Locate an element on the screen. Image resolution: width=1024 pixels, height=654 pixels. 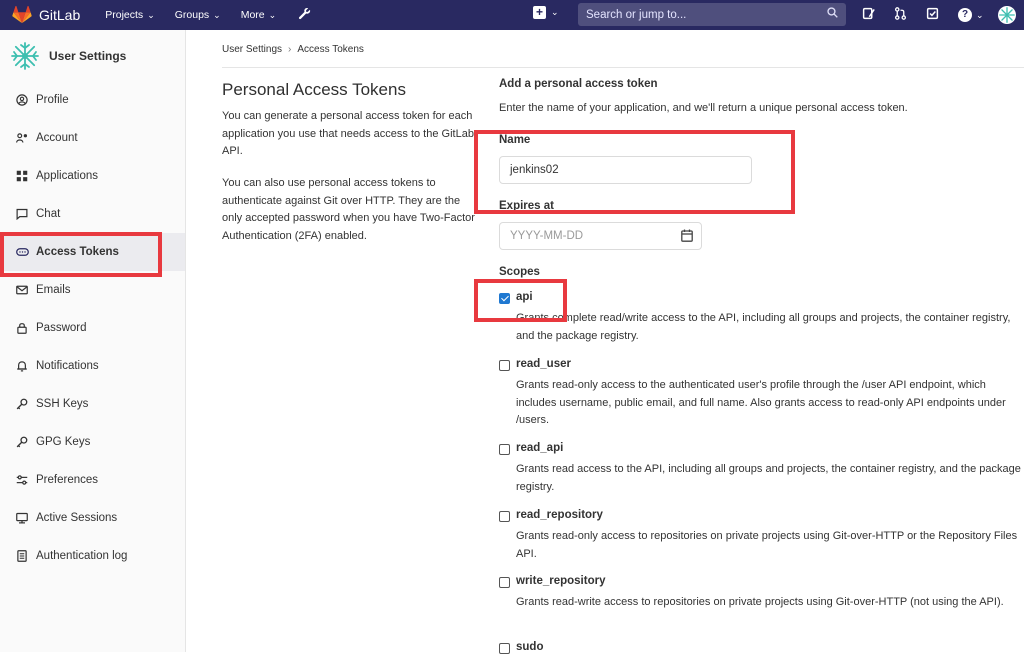
page-title: Personal Access Tokens is located at coordinates (314, 89).